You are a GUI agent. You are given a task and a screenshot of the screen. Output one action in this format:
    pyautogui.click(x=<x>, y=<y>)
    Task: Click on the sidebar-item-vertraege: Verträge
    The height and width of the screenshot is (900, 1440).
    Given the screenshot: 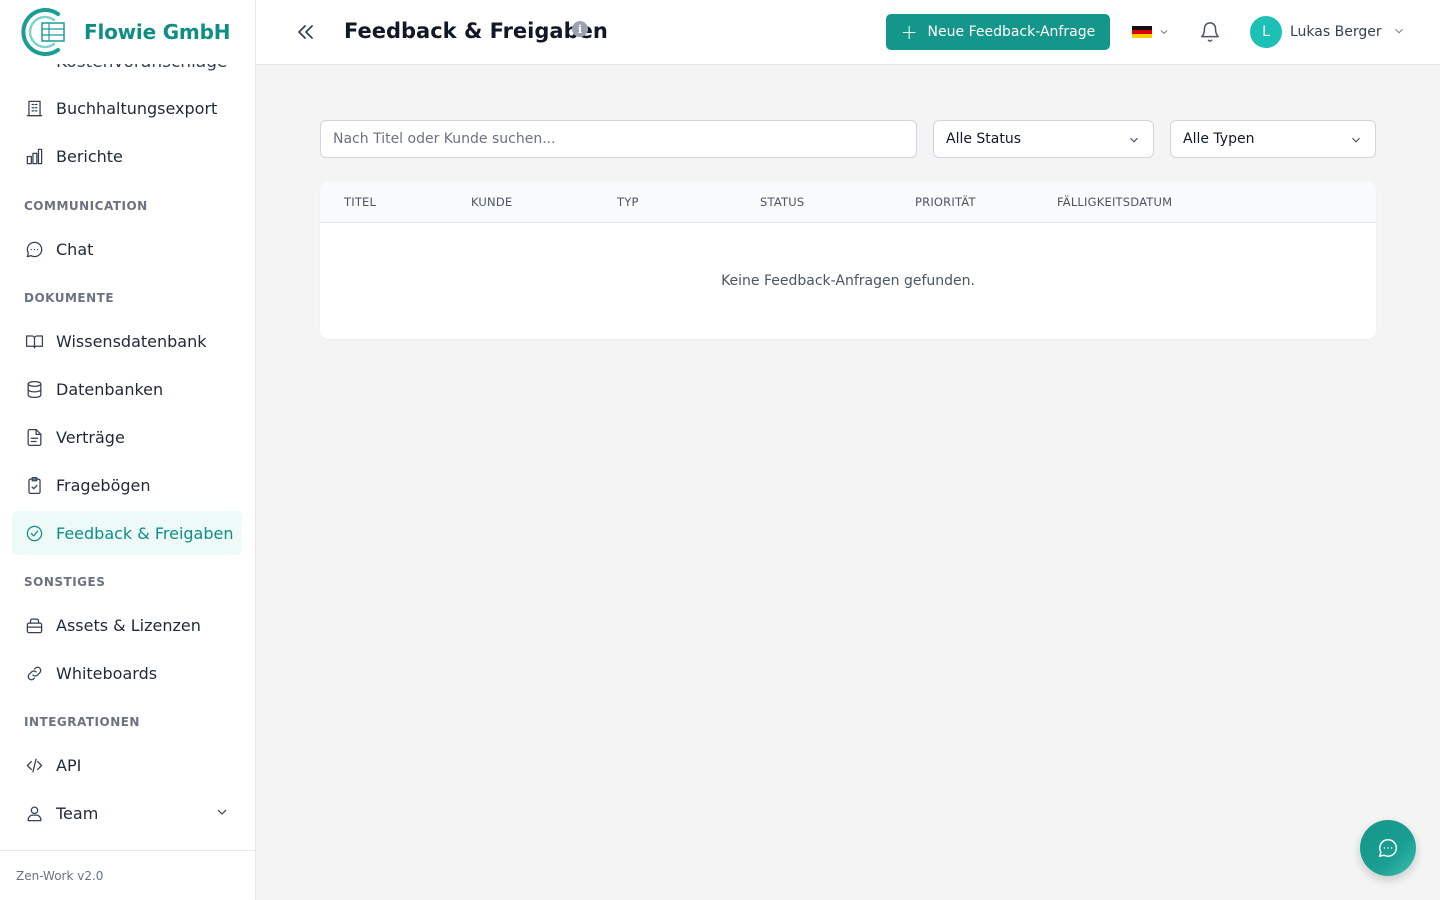 What is the action you would take?
    pyautogui.click(x=127, y=437)
    